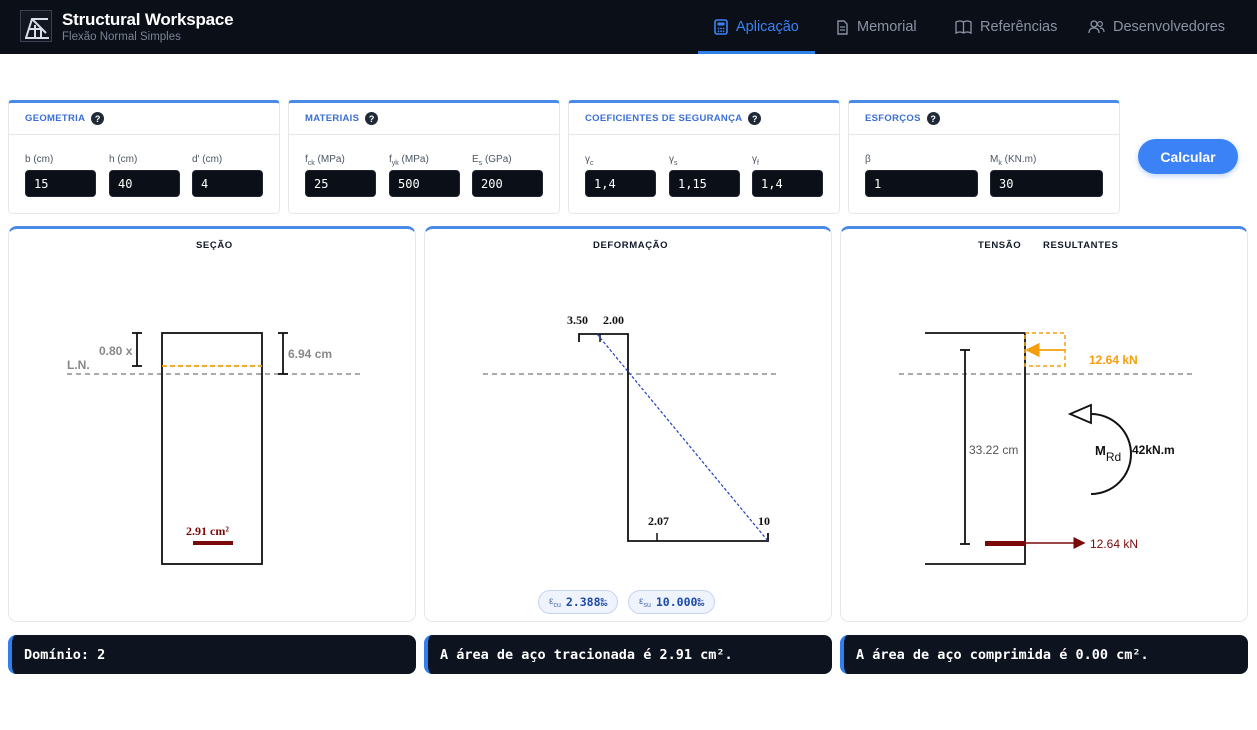  I want to click on field-label-h: h (cm), so click(123, 159).